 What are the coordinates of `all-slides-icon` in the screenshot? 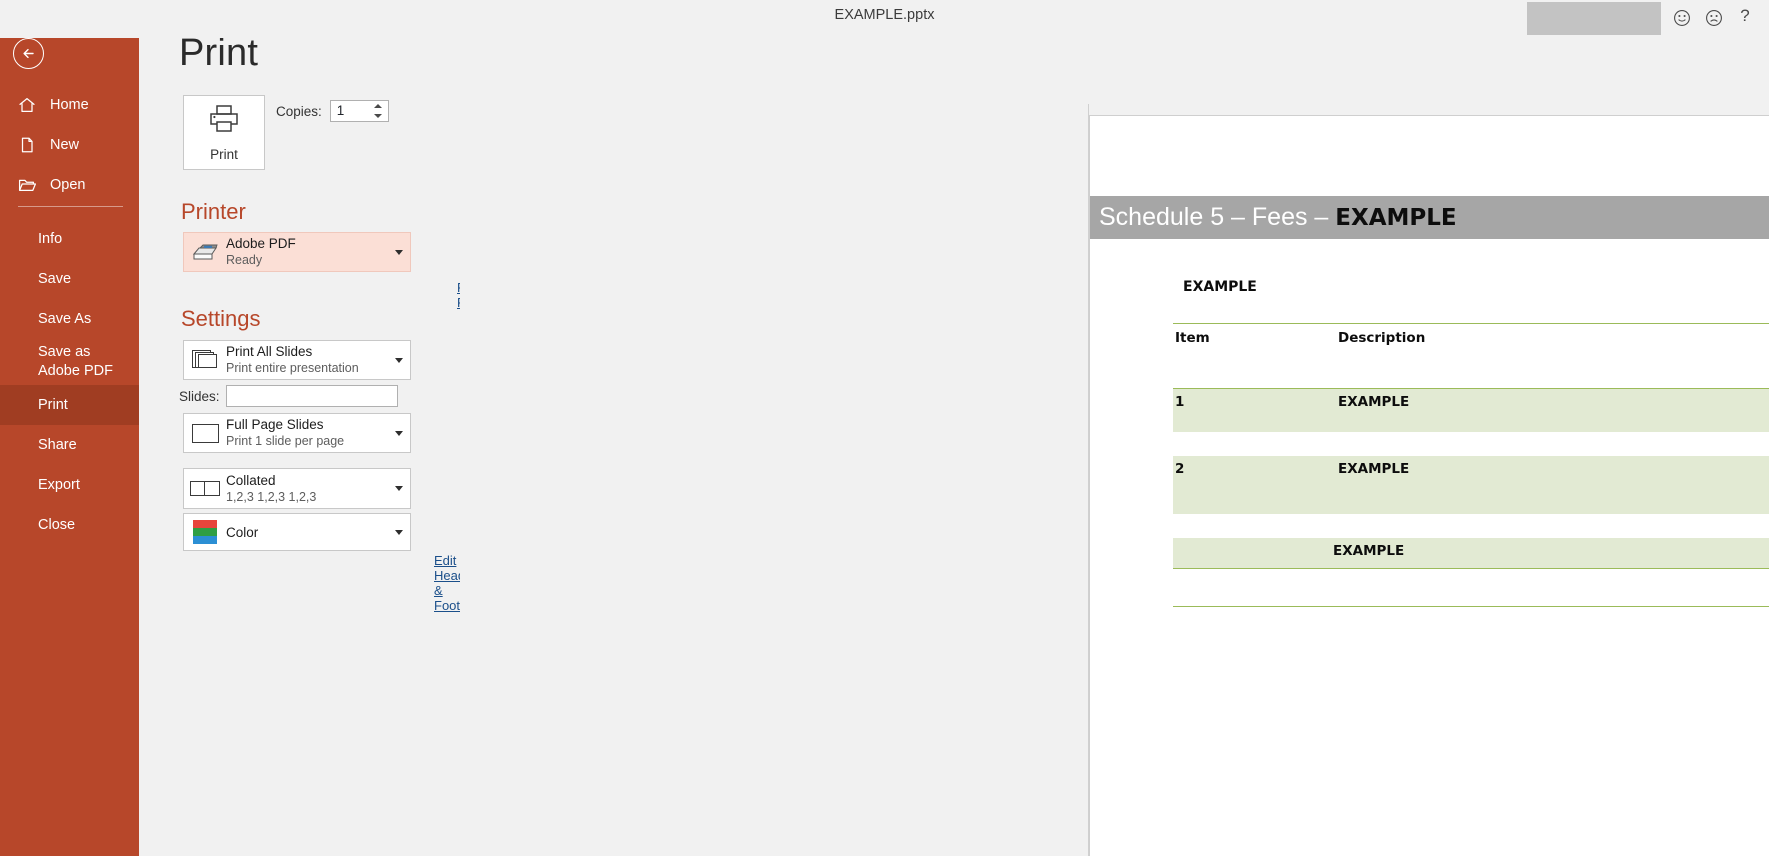 It's located at (205, 360).